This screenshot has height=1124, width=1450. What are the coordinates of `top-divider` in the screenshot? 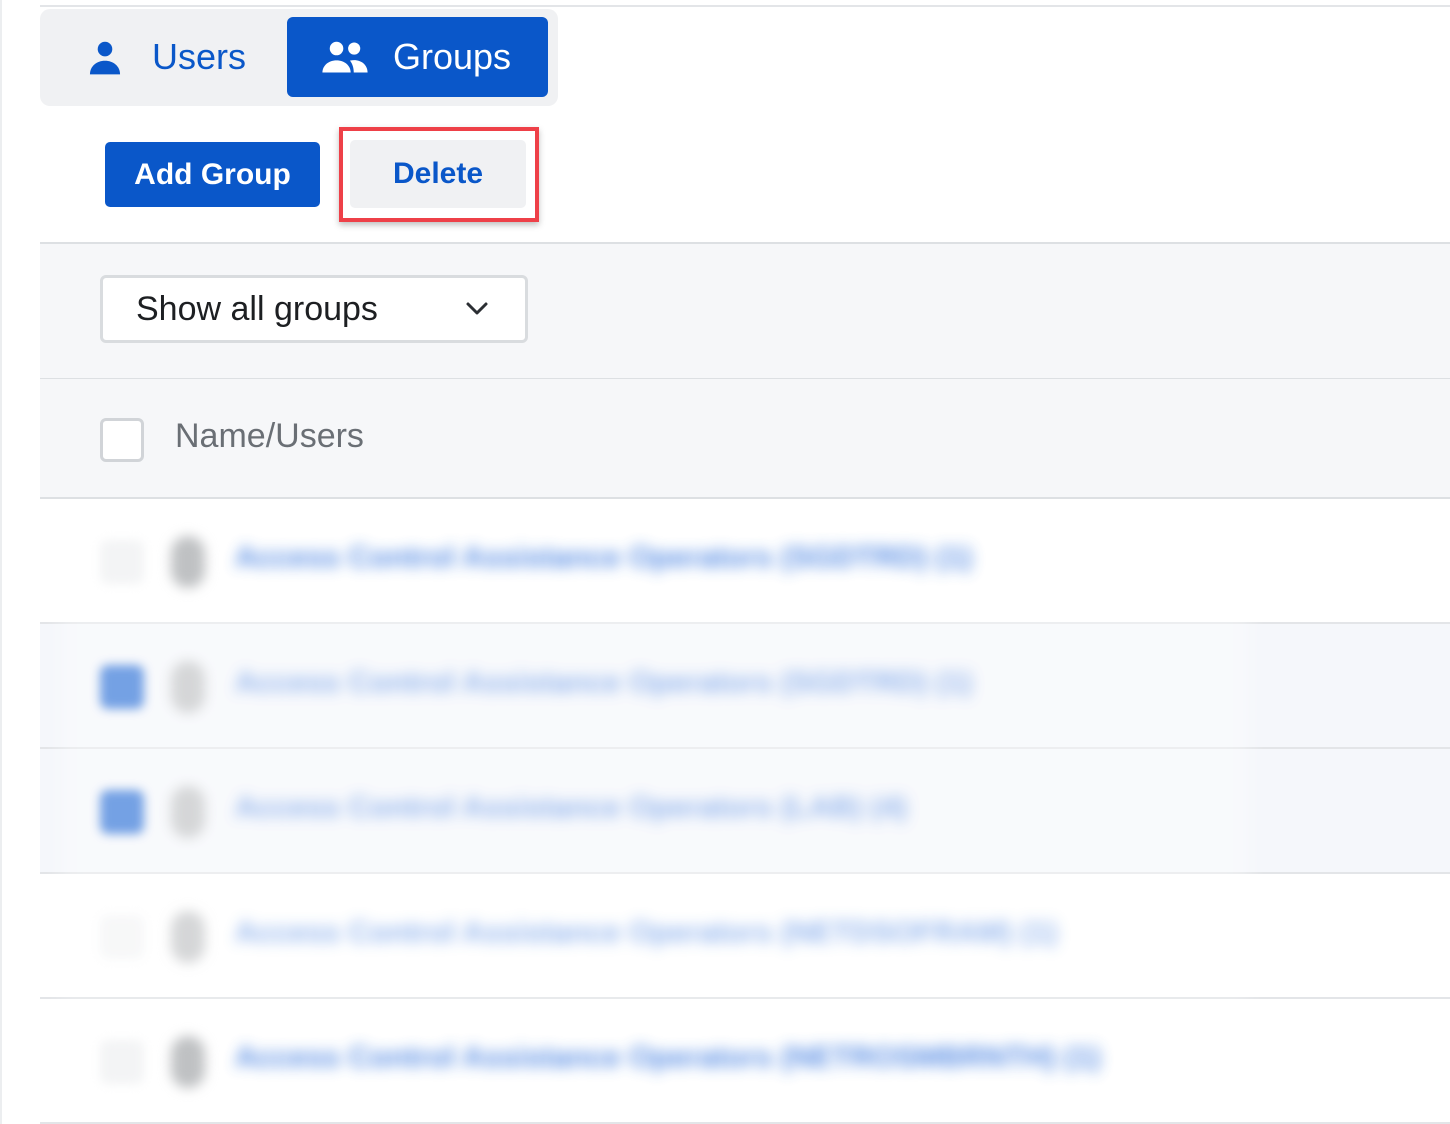 It's located at (745, 6).